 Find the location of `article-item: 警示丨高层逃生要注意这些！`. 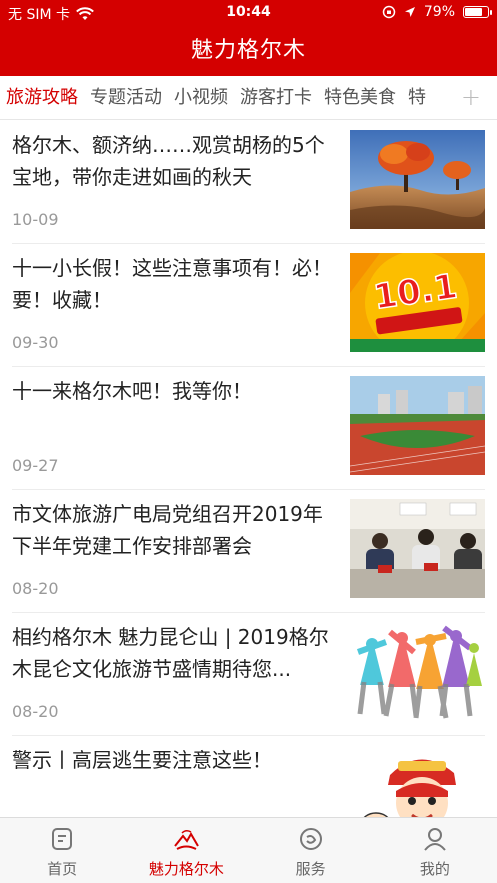

article-item: 警示丨高层逃生要注意这些！ is located at coordinates (248, 776).